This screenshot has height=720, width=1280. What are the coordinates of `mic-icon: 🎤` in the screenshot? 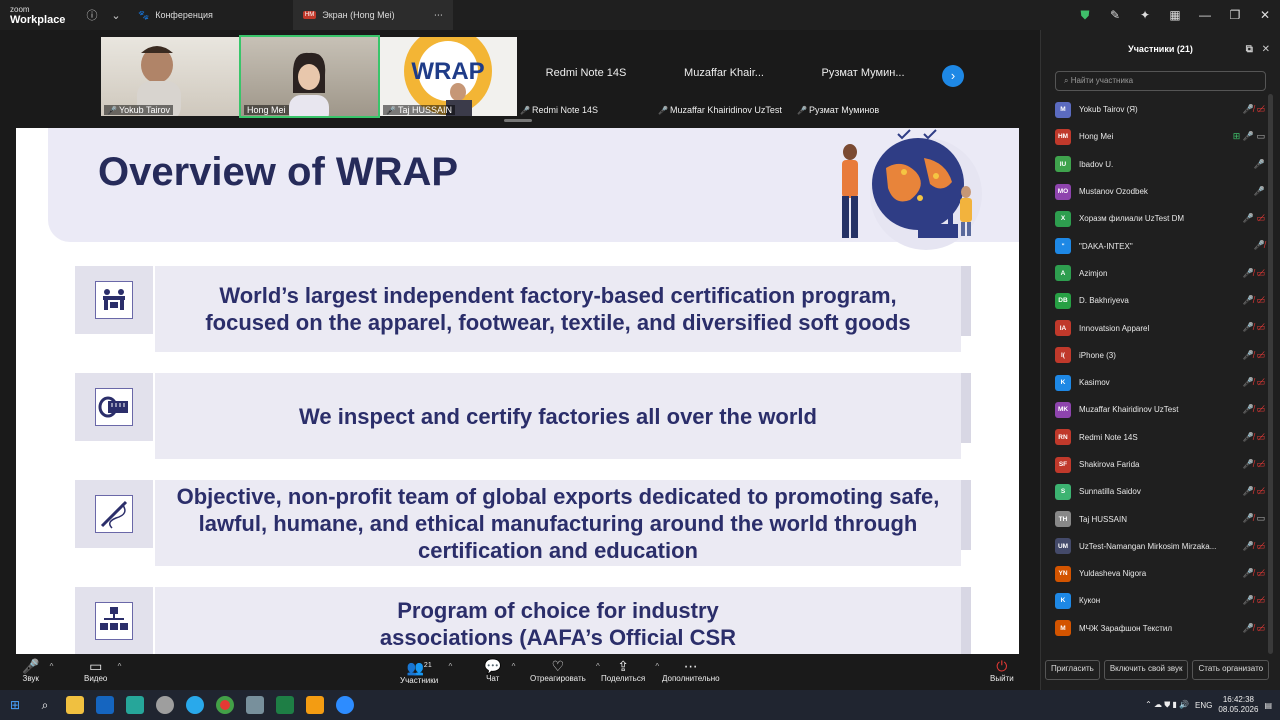 It's located at (1259, 190).